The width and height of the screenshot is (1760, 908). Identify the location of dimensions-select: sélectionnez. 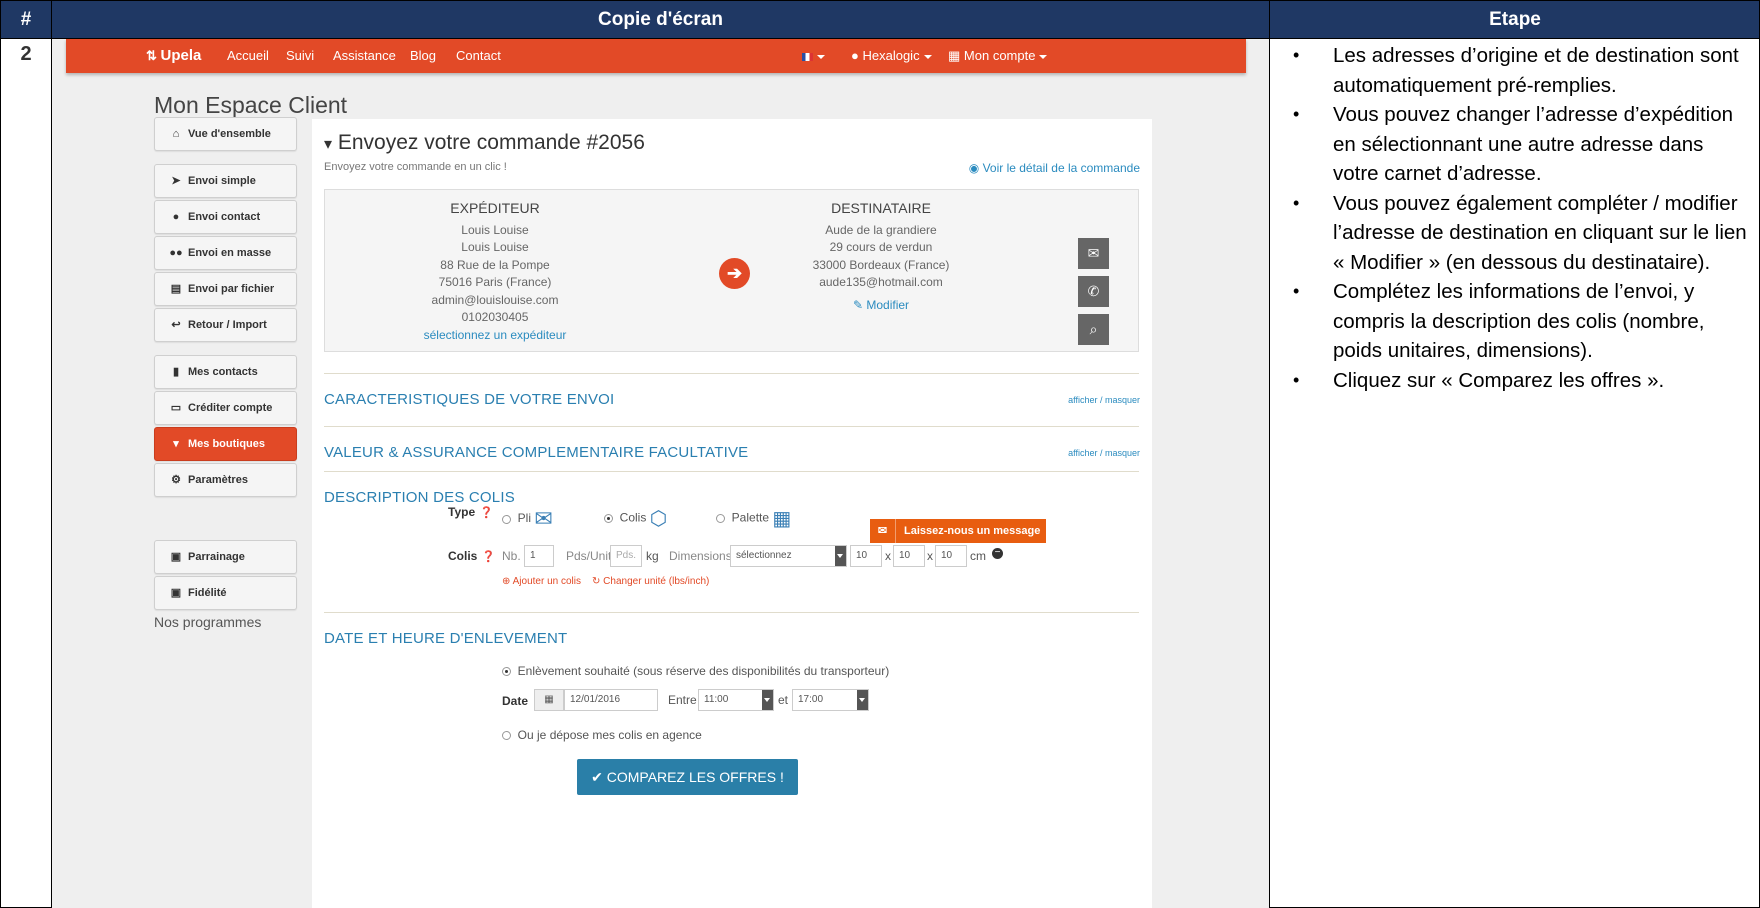
(788, 556).